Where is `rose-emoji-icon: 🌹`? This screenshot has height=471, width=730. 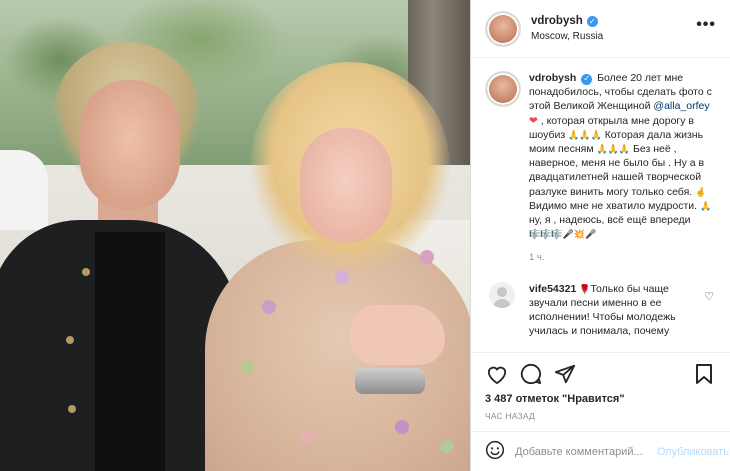
rose-emoji-icon: 🌹 is located at coordinates (585, 288).